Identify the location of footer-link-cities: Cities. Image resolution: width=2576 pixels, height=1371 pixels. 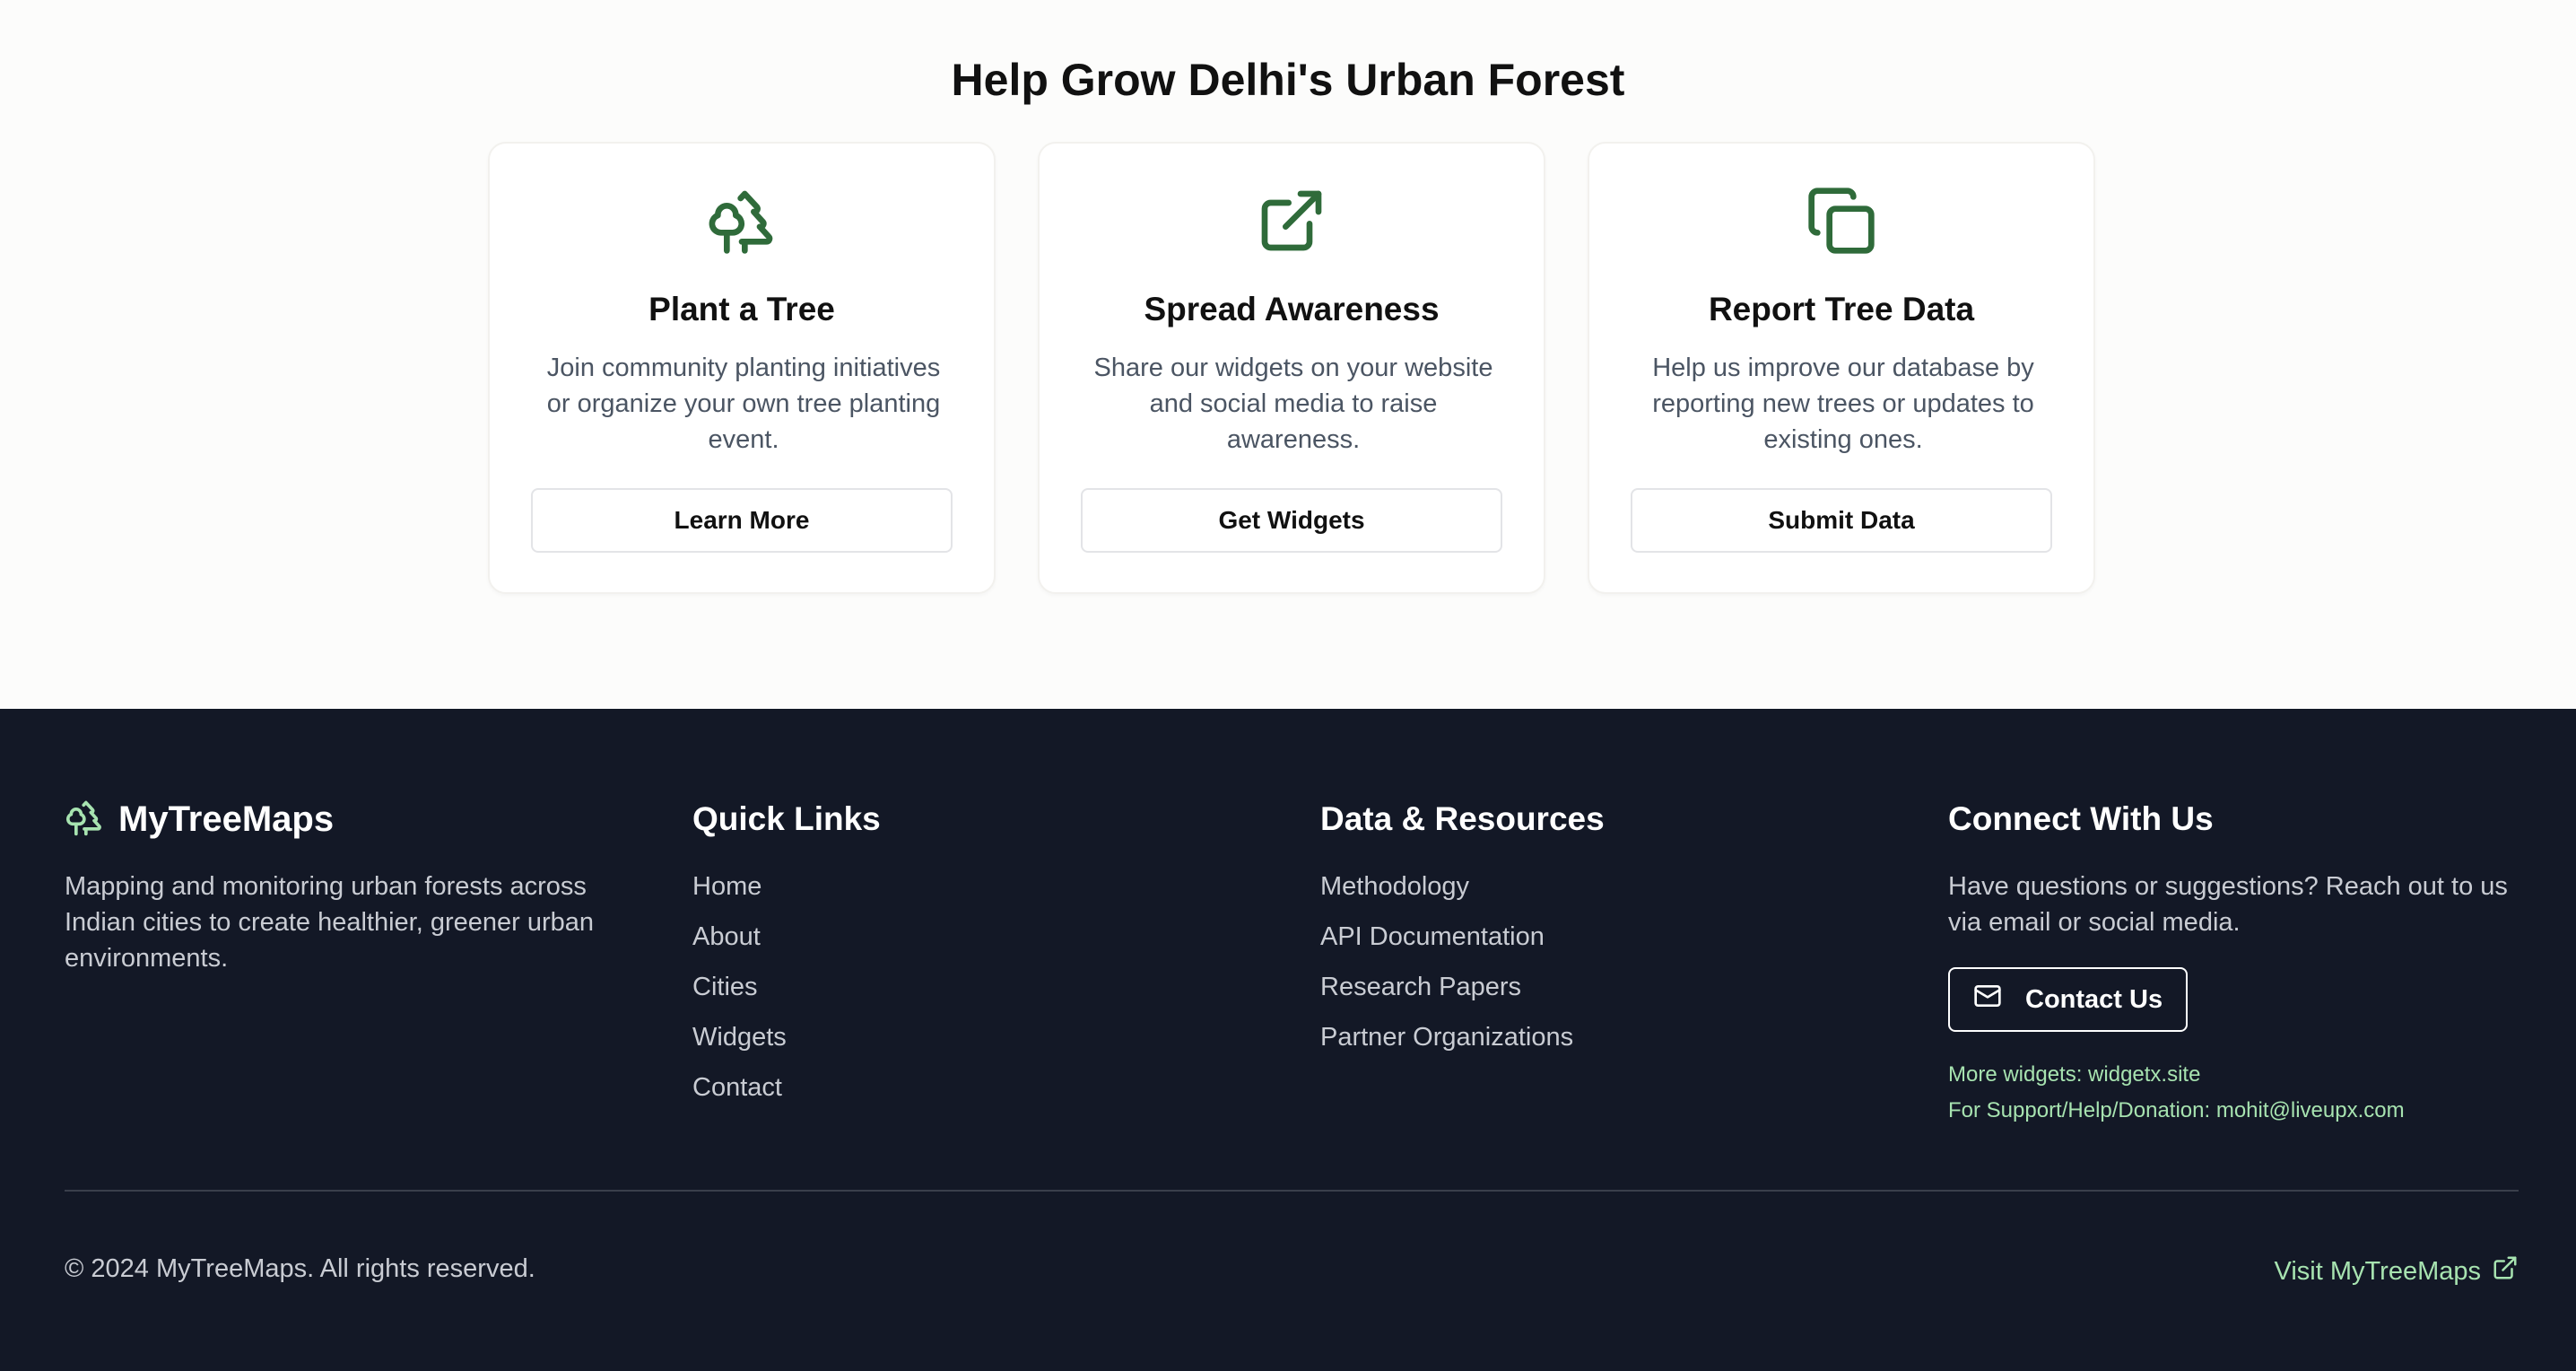
(786, 994).